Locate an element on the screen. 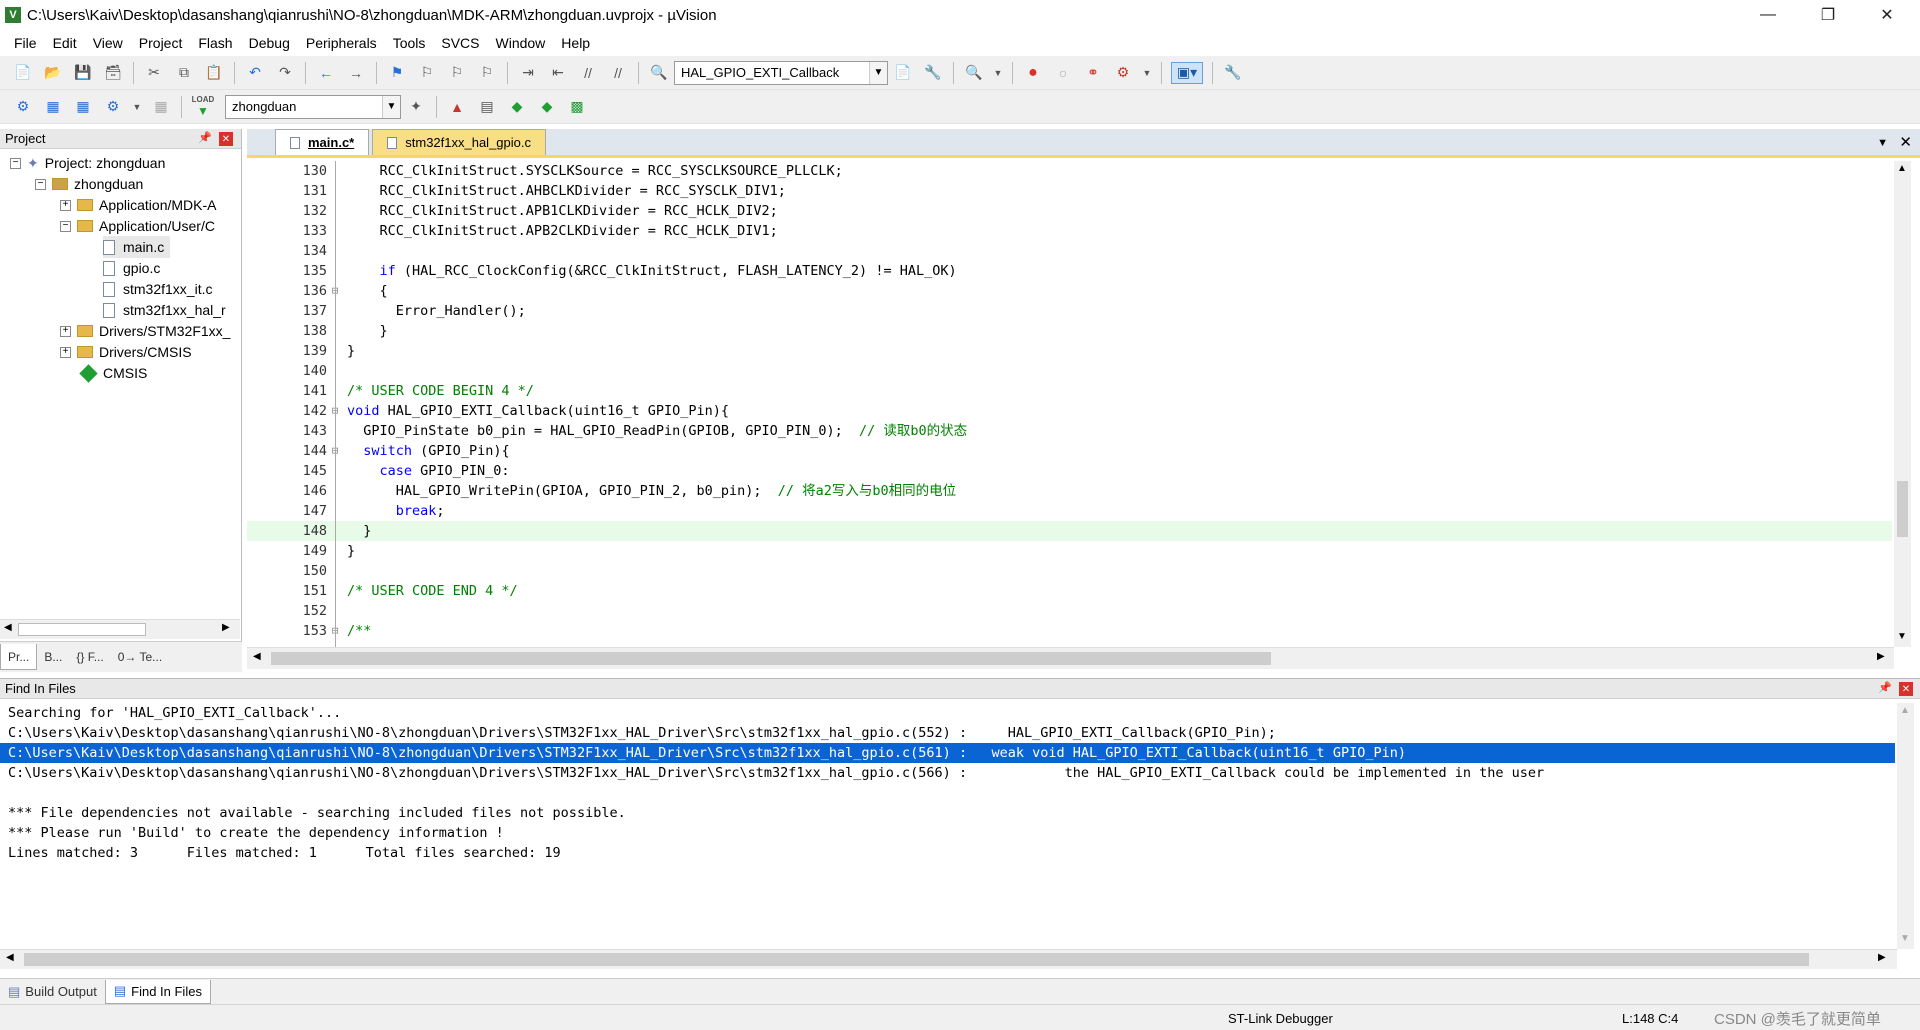 The height and width of the screenshot is (1030, 1920). menu-tools: Tools is located at coordinates (409, 43).